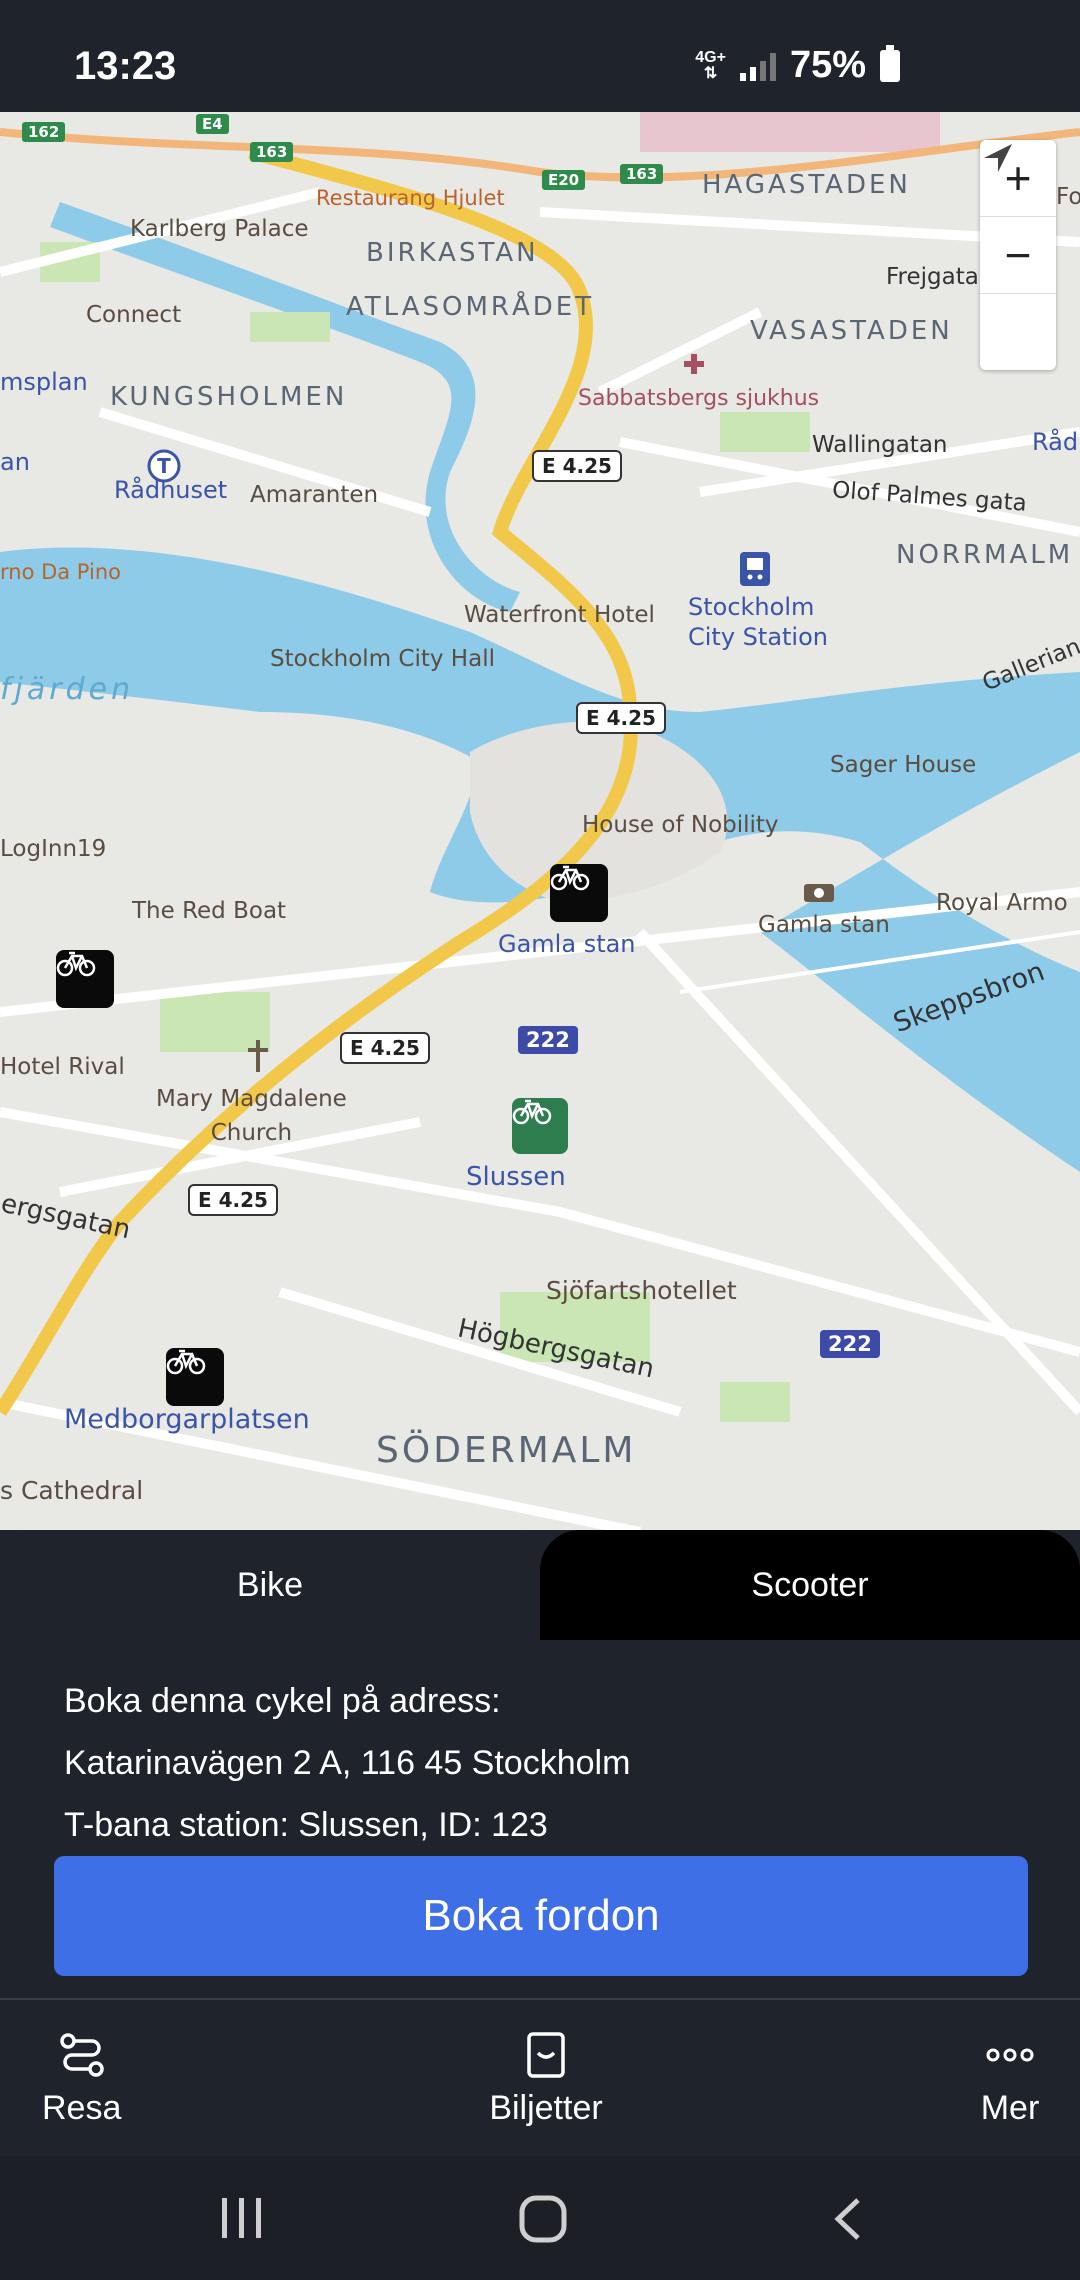  I want to click on status-time: 13:23, so click(125, 66).